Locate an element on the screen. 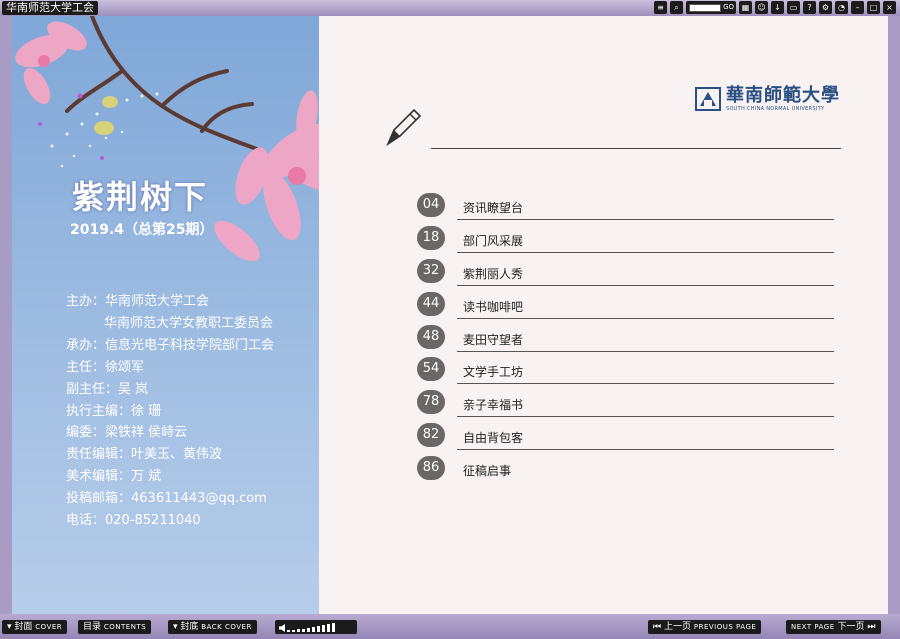 This screenshot has width=900, height=639. toc-label: 麦田守望者 is located at coordinates (493, 339).